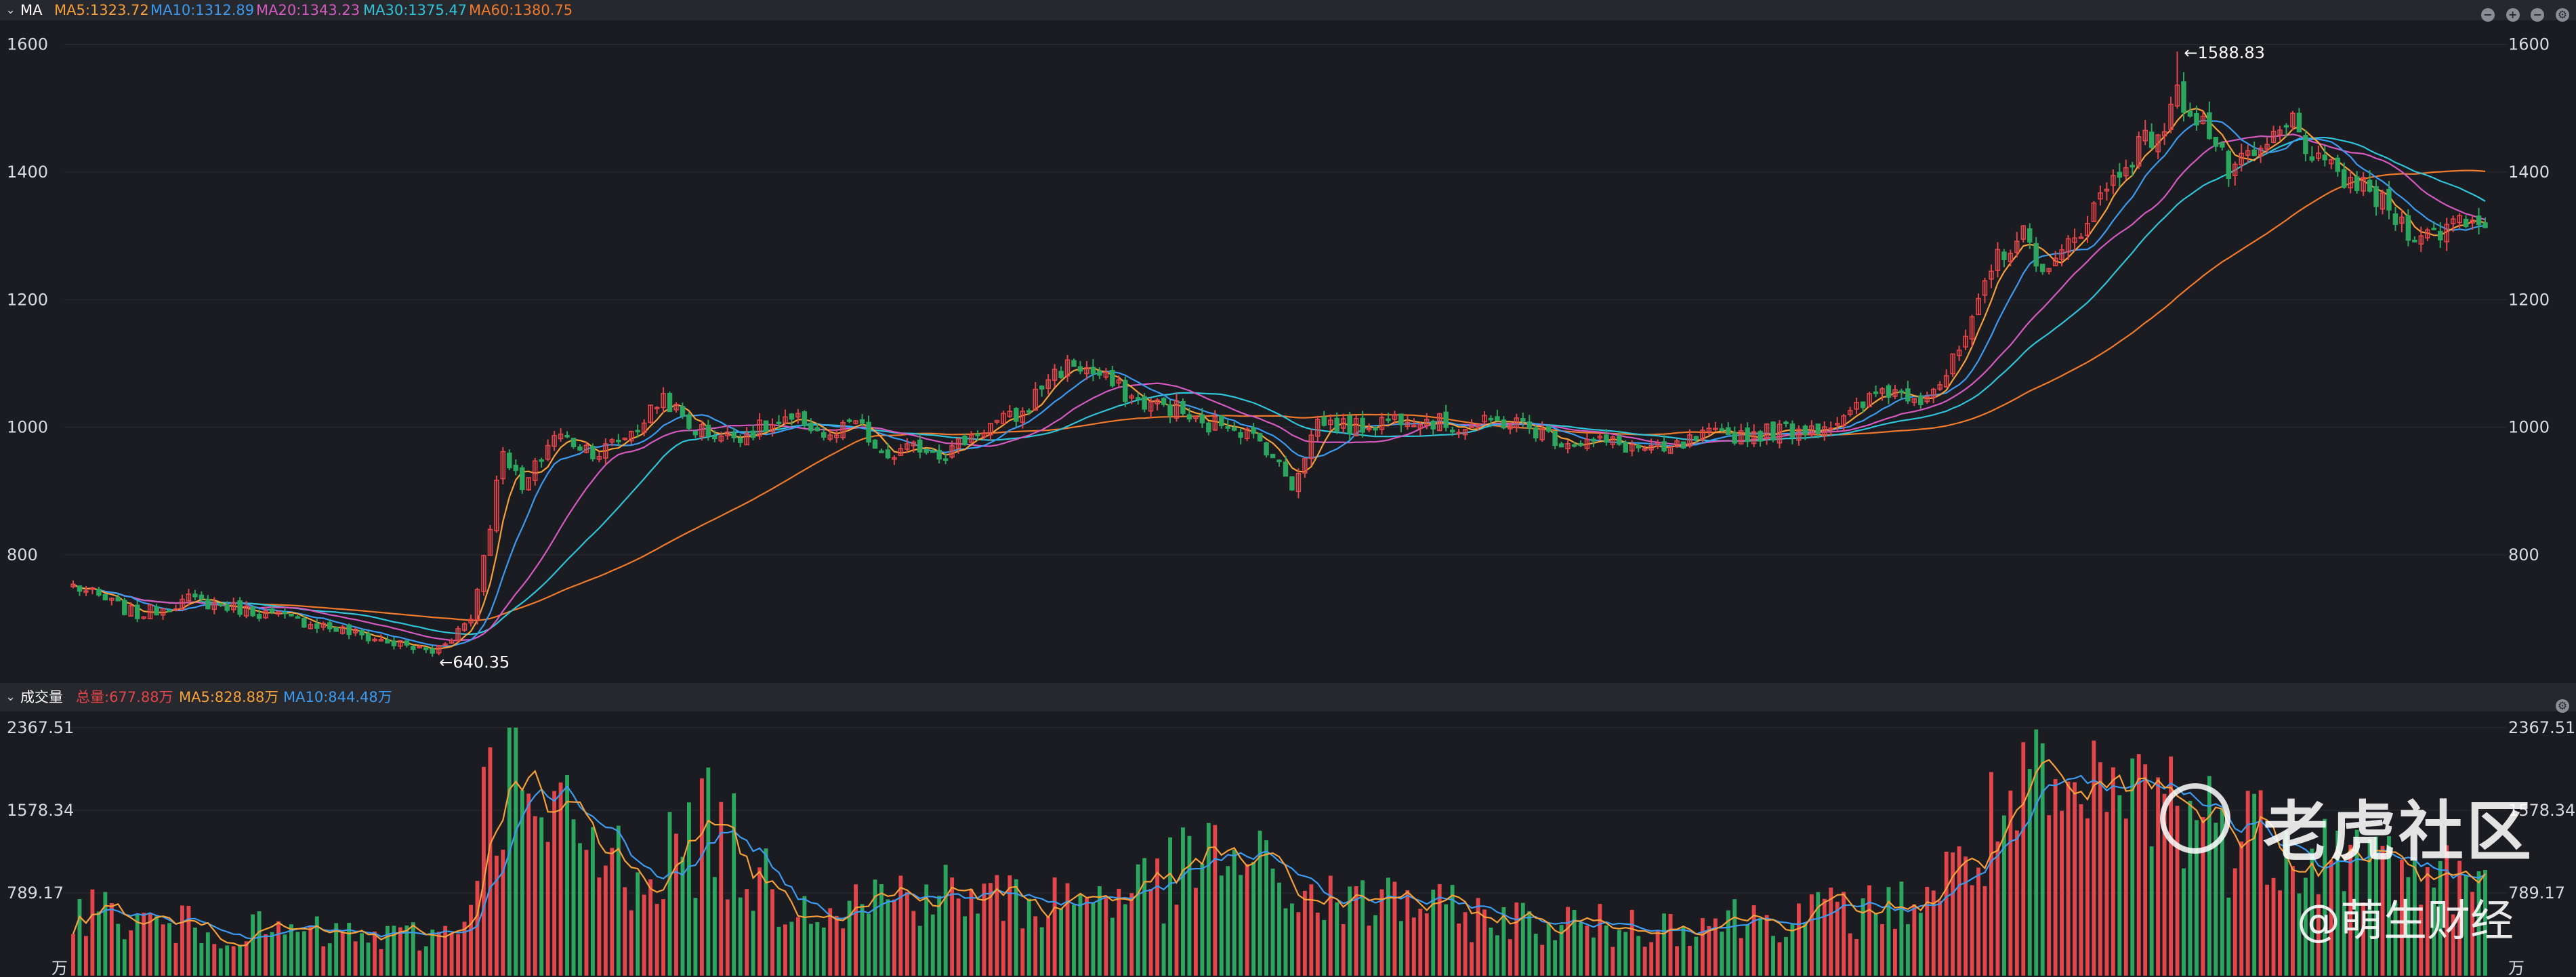 Image resolution: width=2576 pixels, height=977 pixels. I want to click on collapse-chevron-icon: ⌄, so click(10, 697).